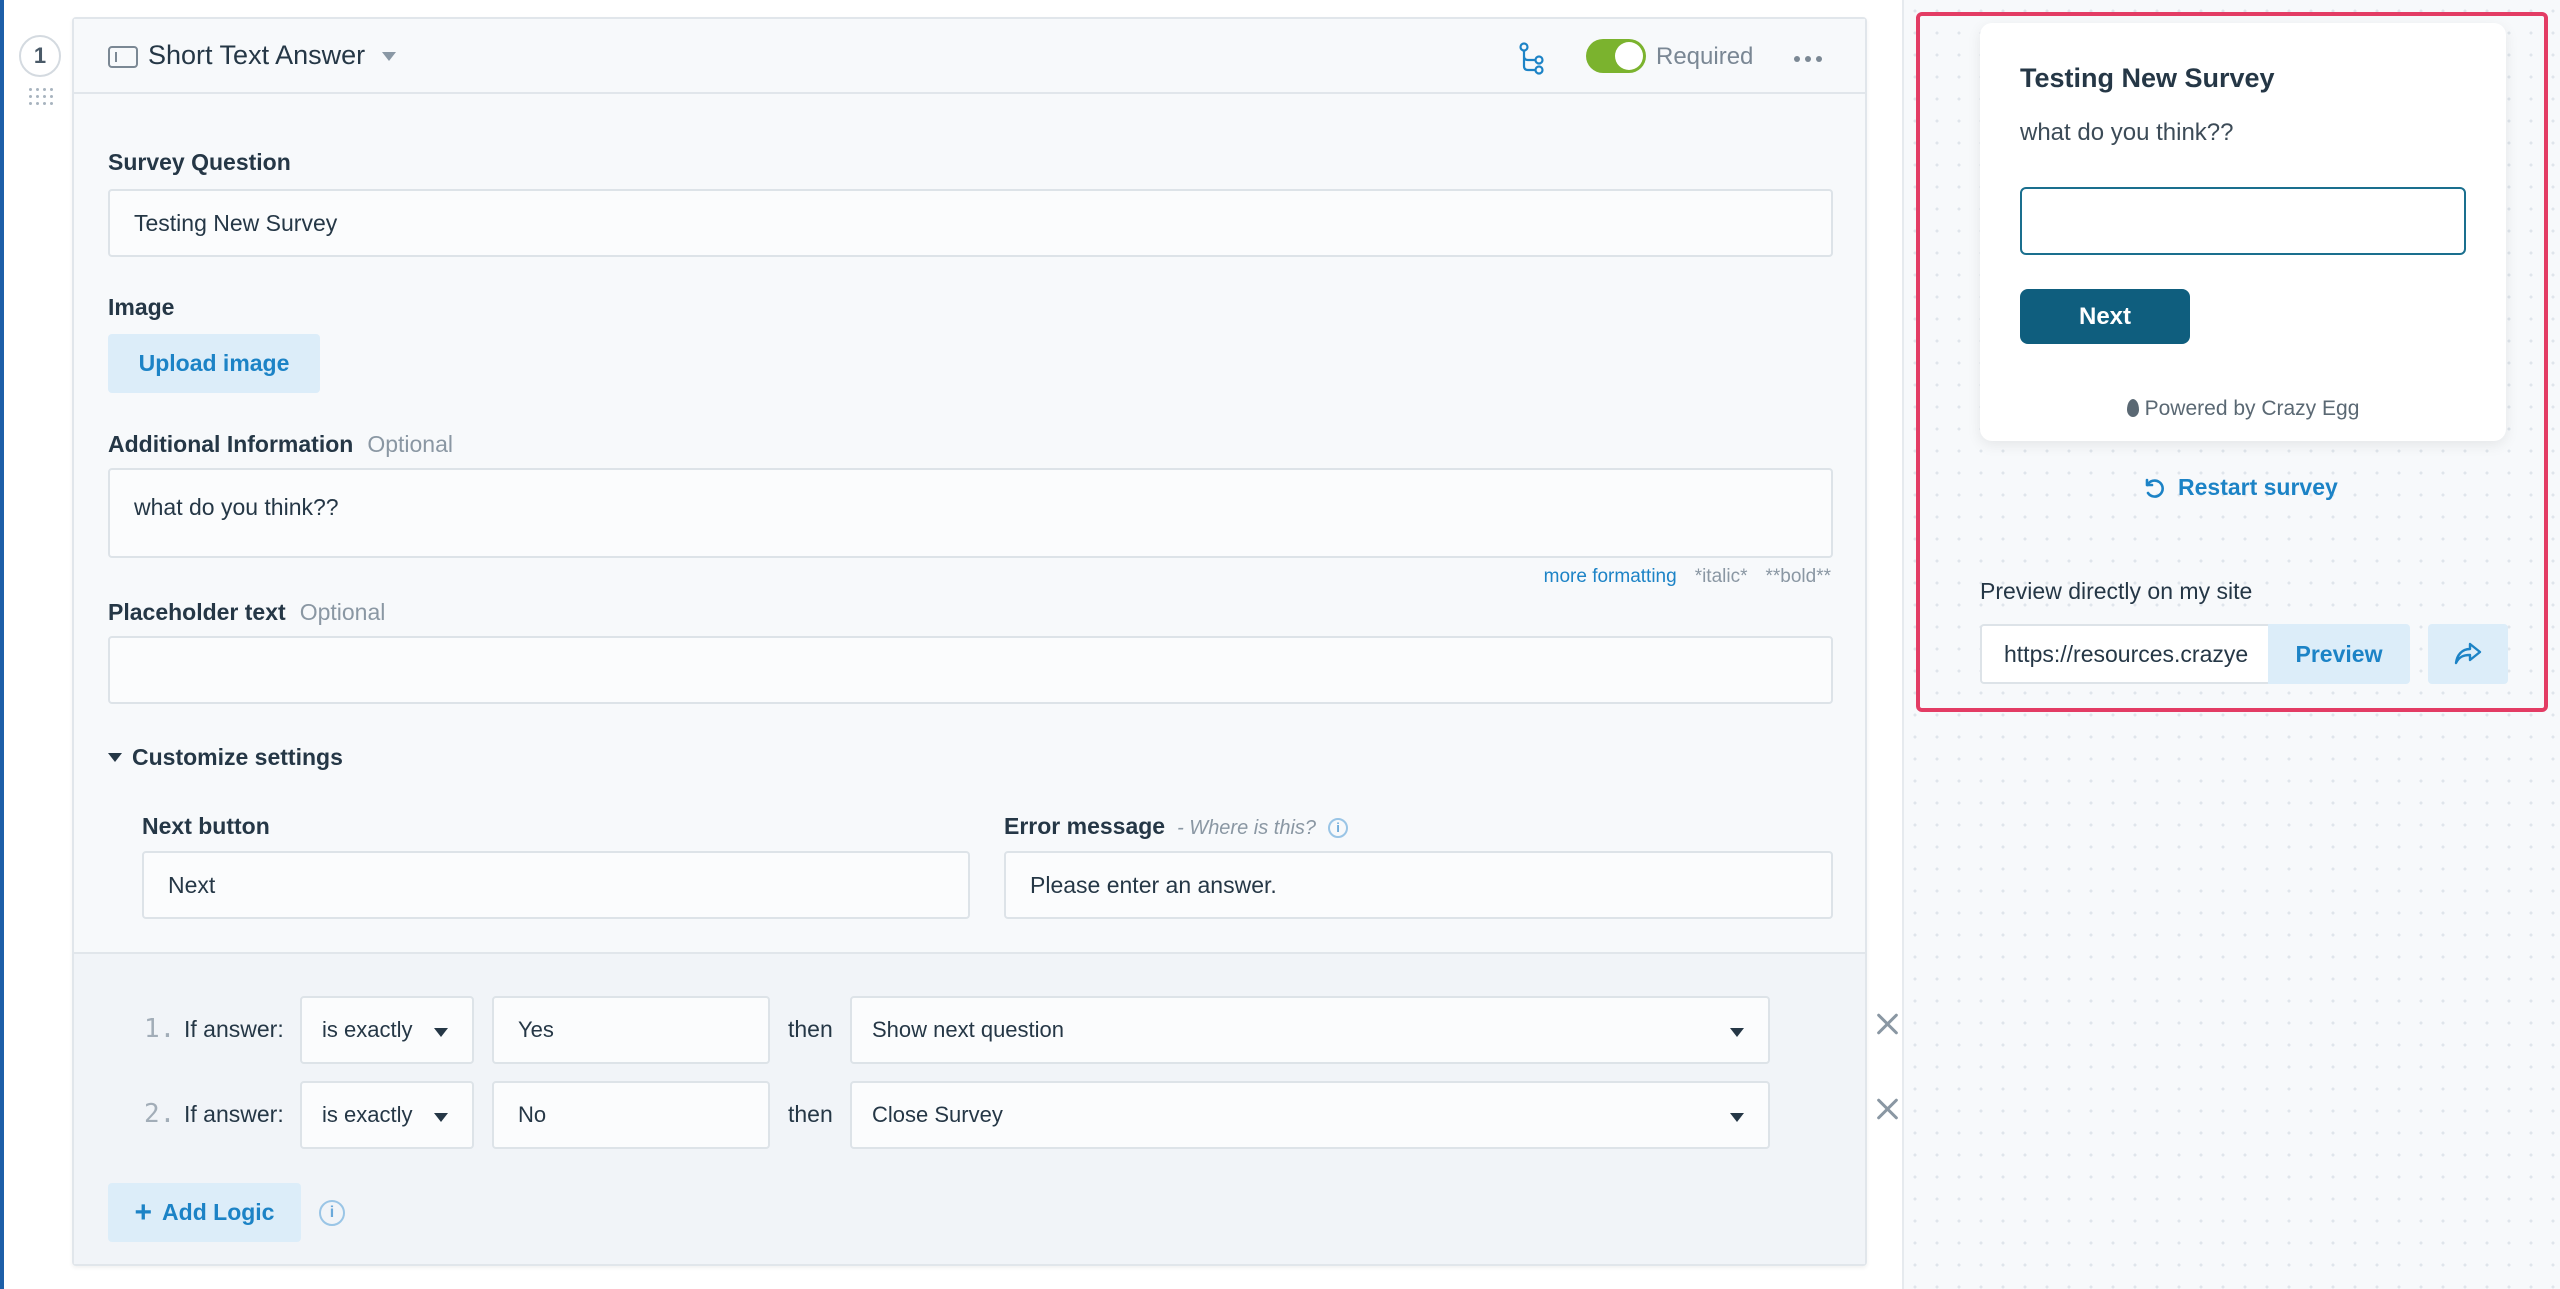 The width and height of the screenshot is (2560, 1289). I want to click on survey-preview-answer-input, so click(2243, 221).